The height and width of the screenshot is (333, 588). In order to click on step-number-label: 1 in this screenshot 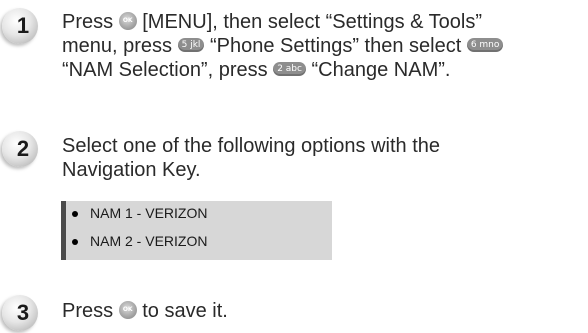, I will do `click(23, 25)`.